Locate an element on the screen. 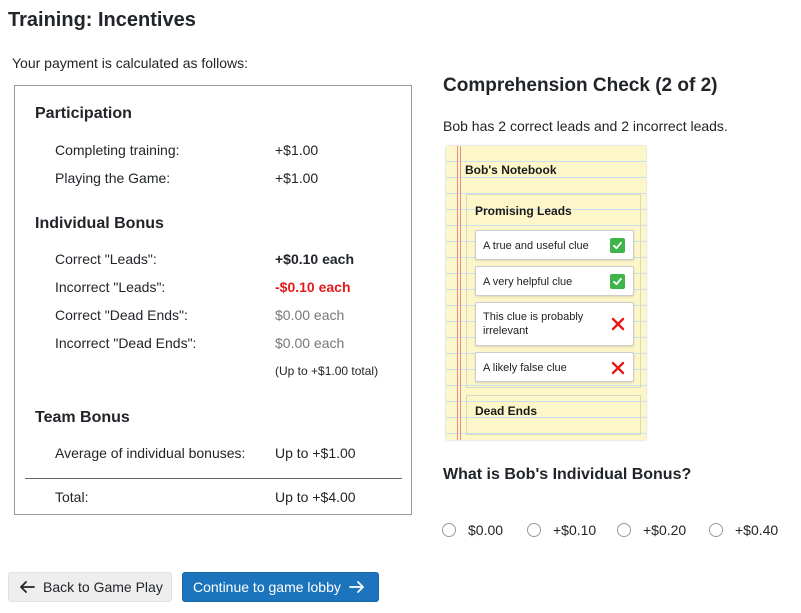 The height and width of the screenshot is (613, 801). back-button-label: Back to Game Play is located at coordinates (103, 587).